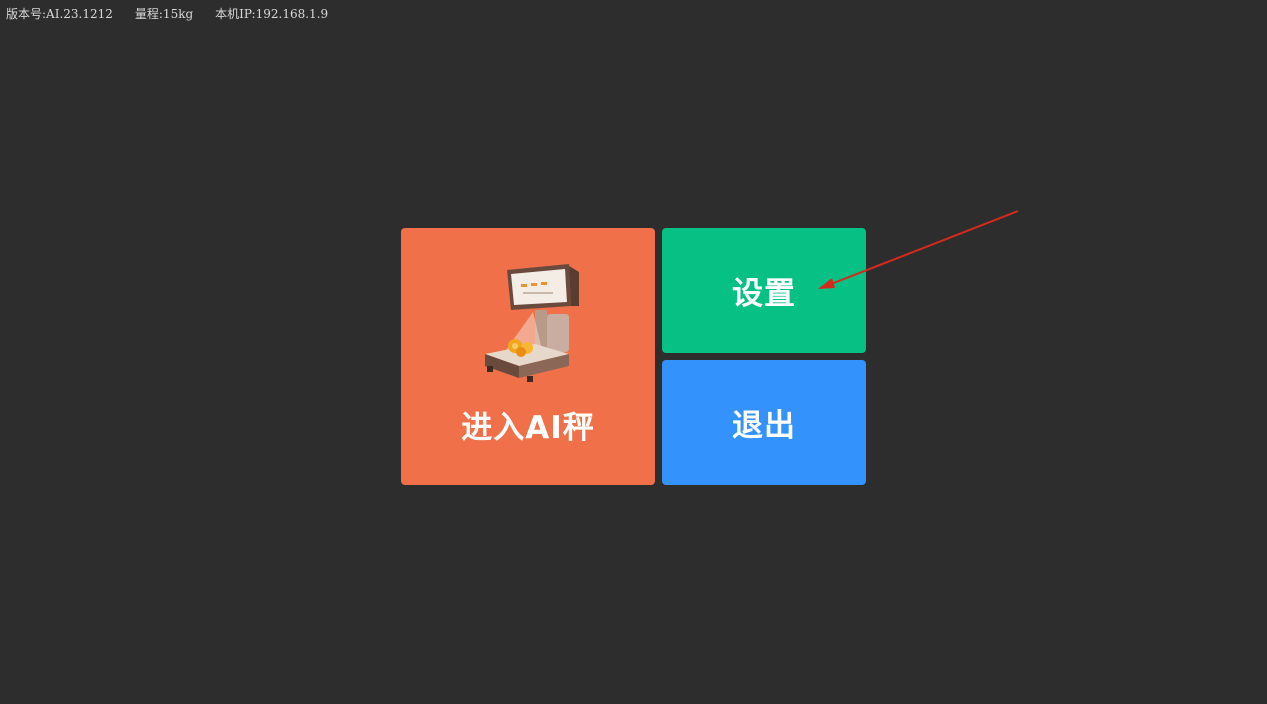  What do you see at coordinates (764, 426) in the screenshot?
I see `exit-label: 退出` at bounding box center [764, 426].